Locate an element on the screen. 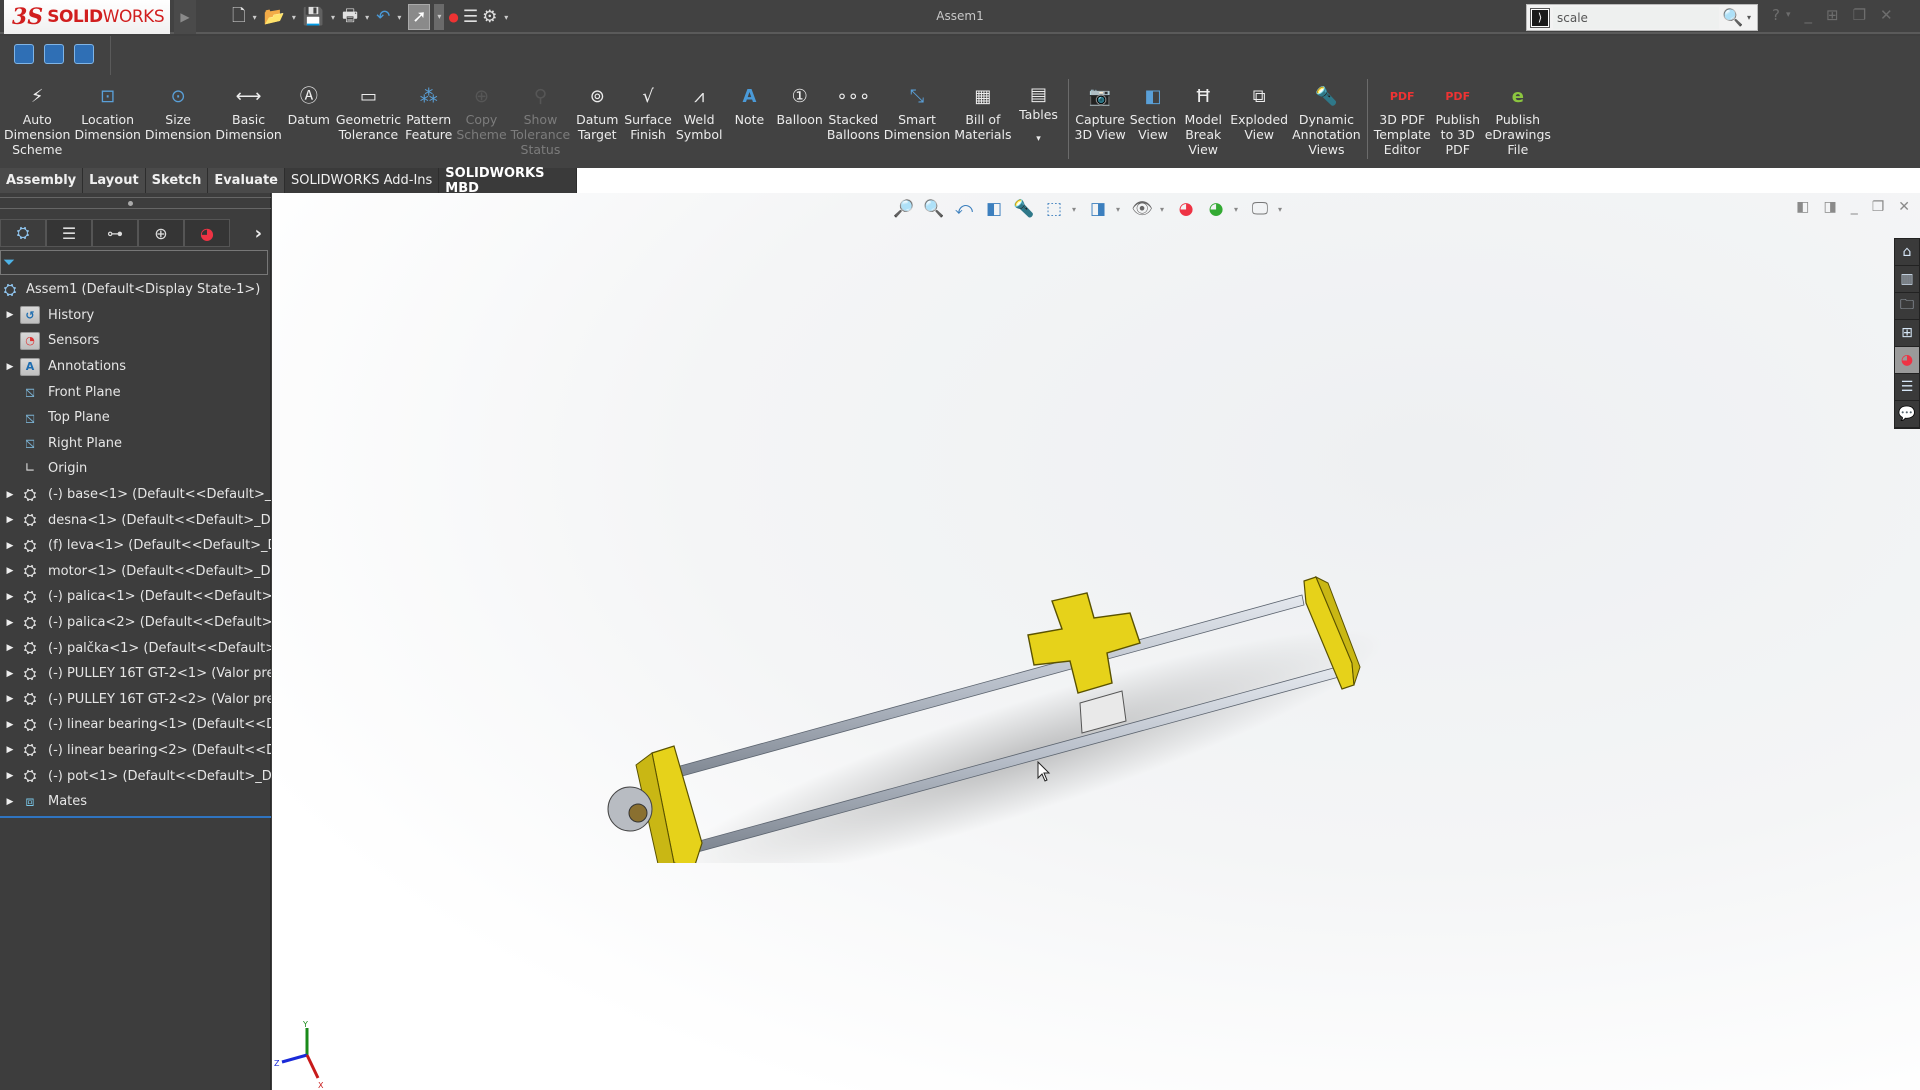 This screenshot has height=1090, width=1920. apply-scene-dropdown: ▾ is located at coordinates (1238, 209).